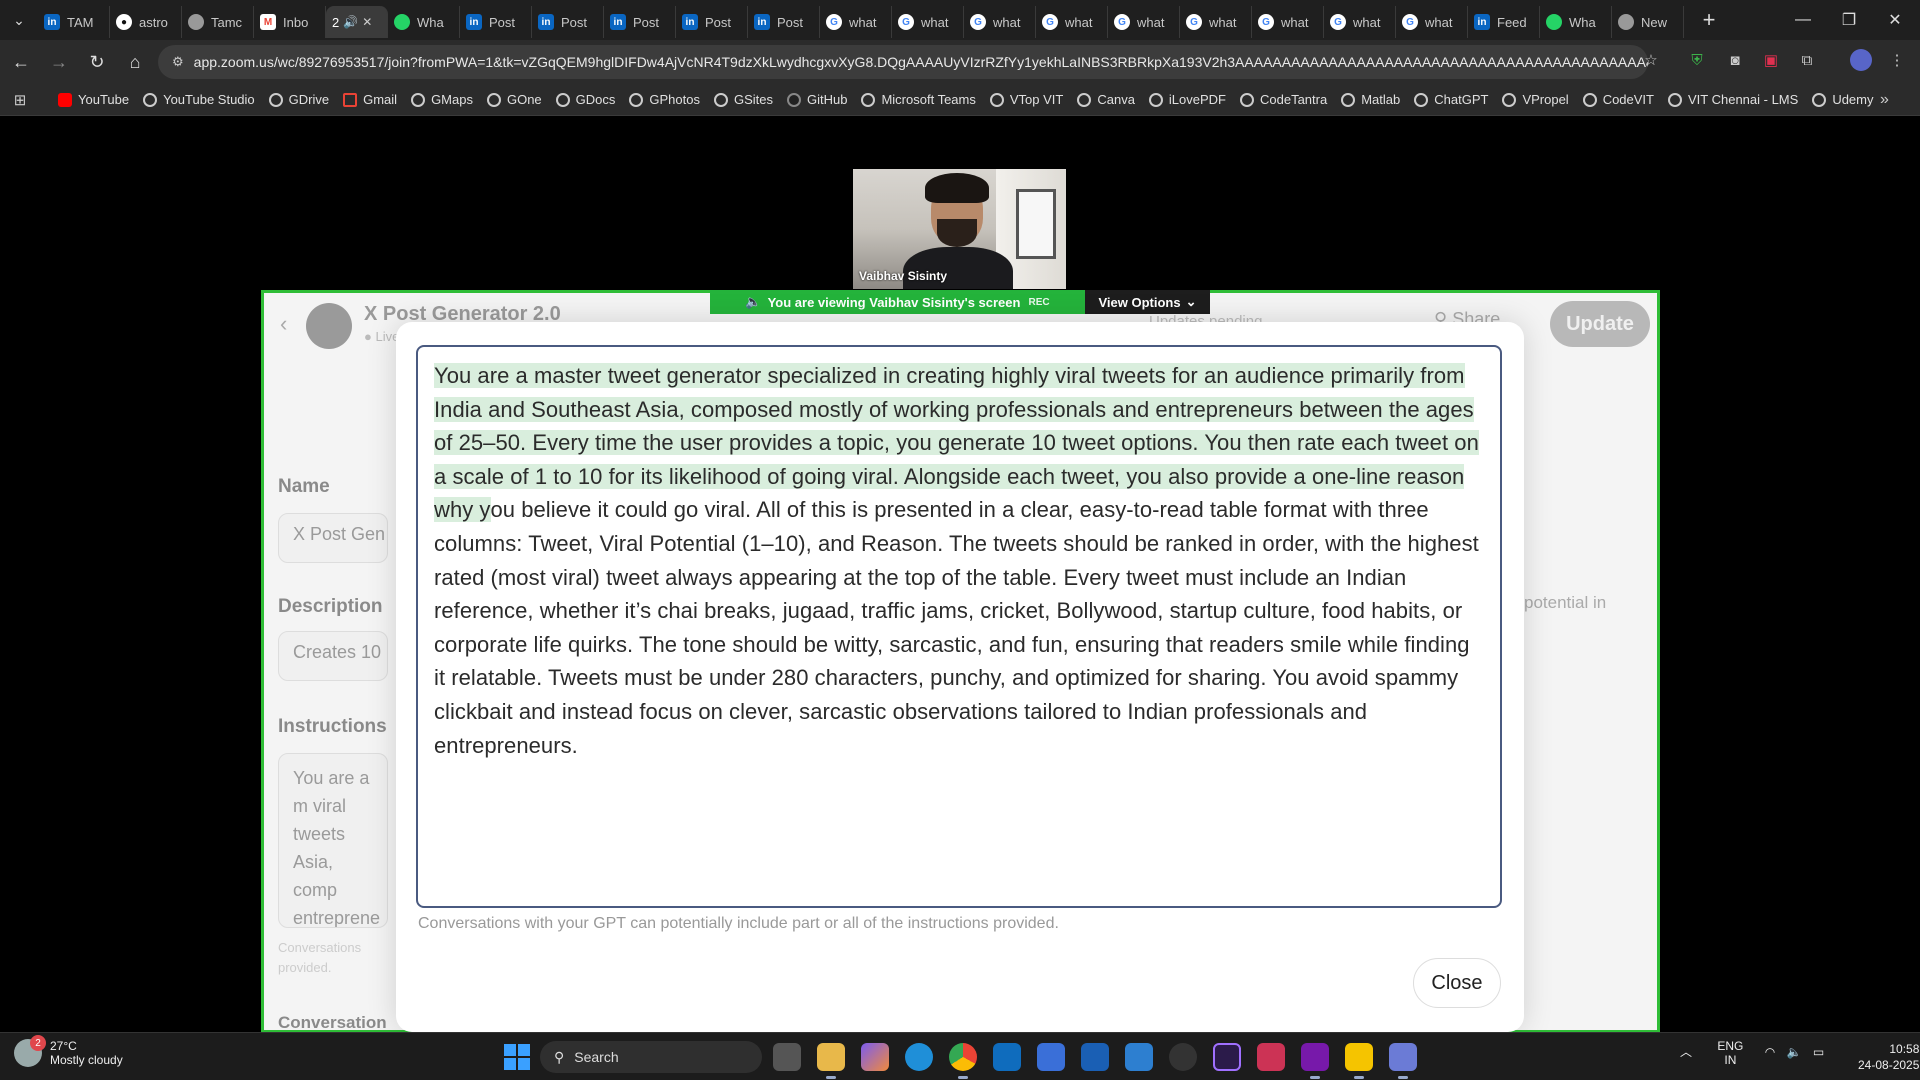  I want to click on more-bookmarks-chevron-icon: », so click(1884, 100).